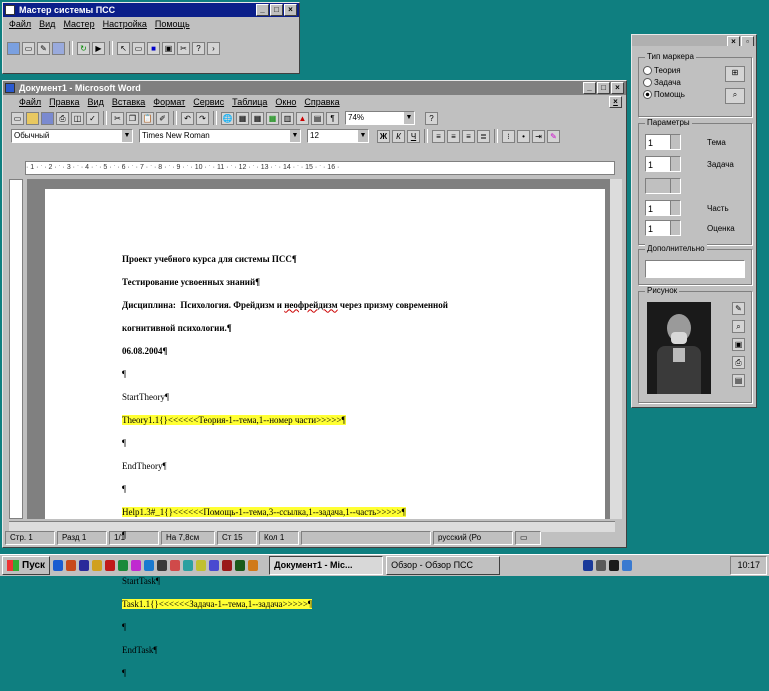  I want to click on find-marker-button: ⌕, so click(735, 96).